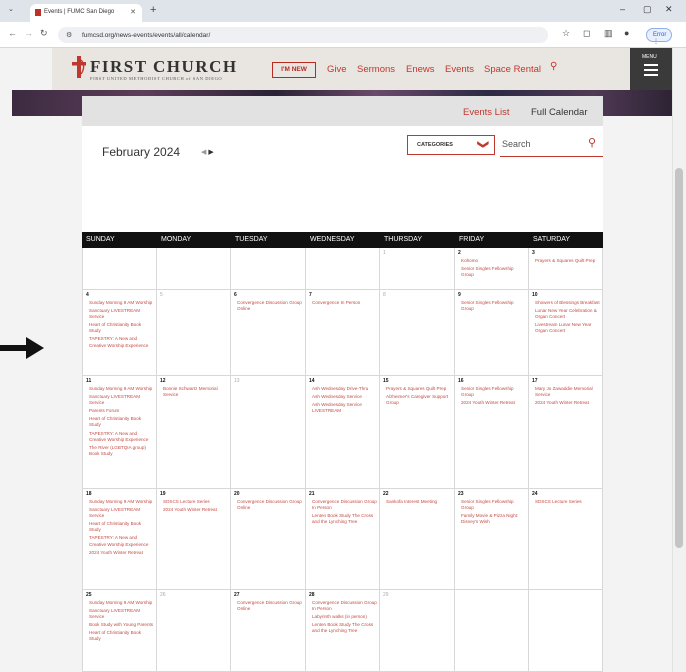  What do you see at coordinates (669, 9) in the screenshot?
I see `close-window-icon: ✕` at bounding box center [669, 9].